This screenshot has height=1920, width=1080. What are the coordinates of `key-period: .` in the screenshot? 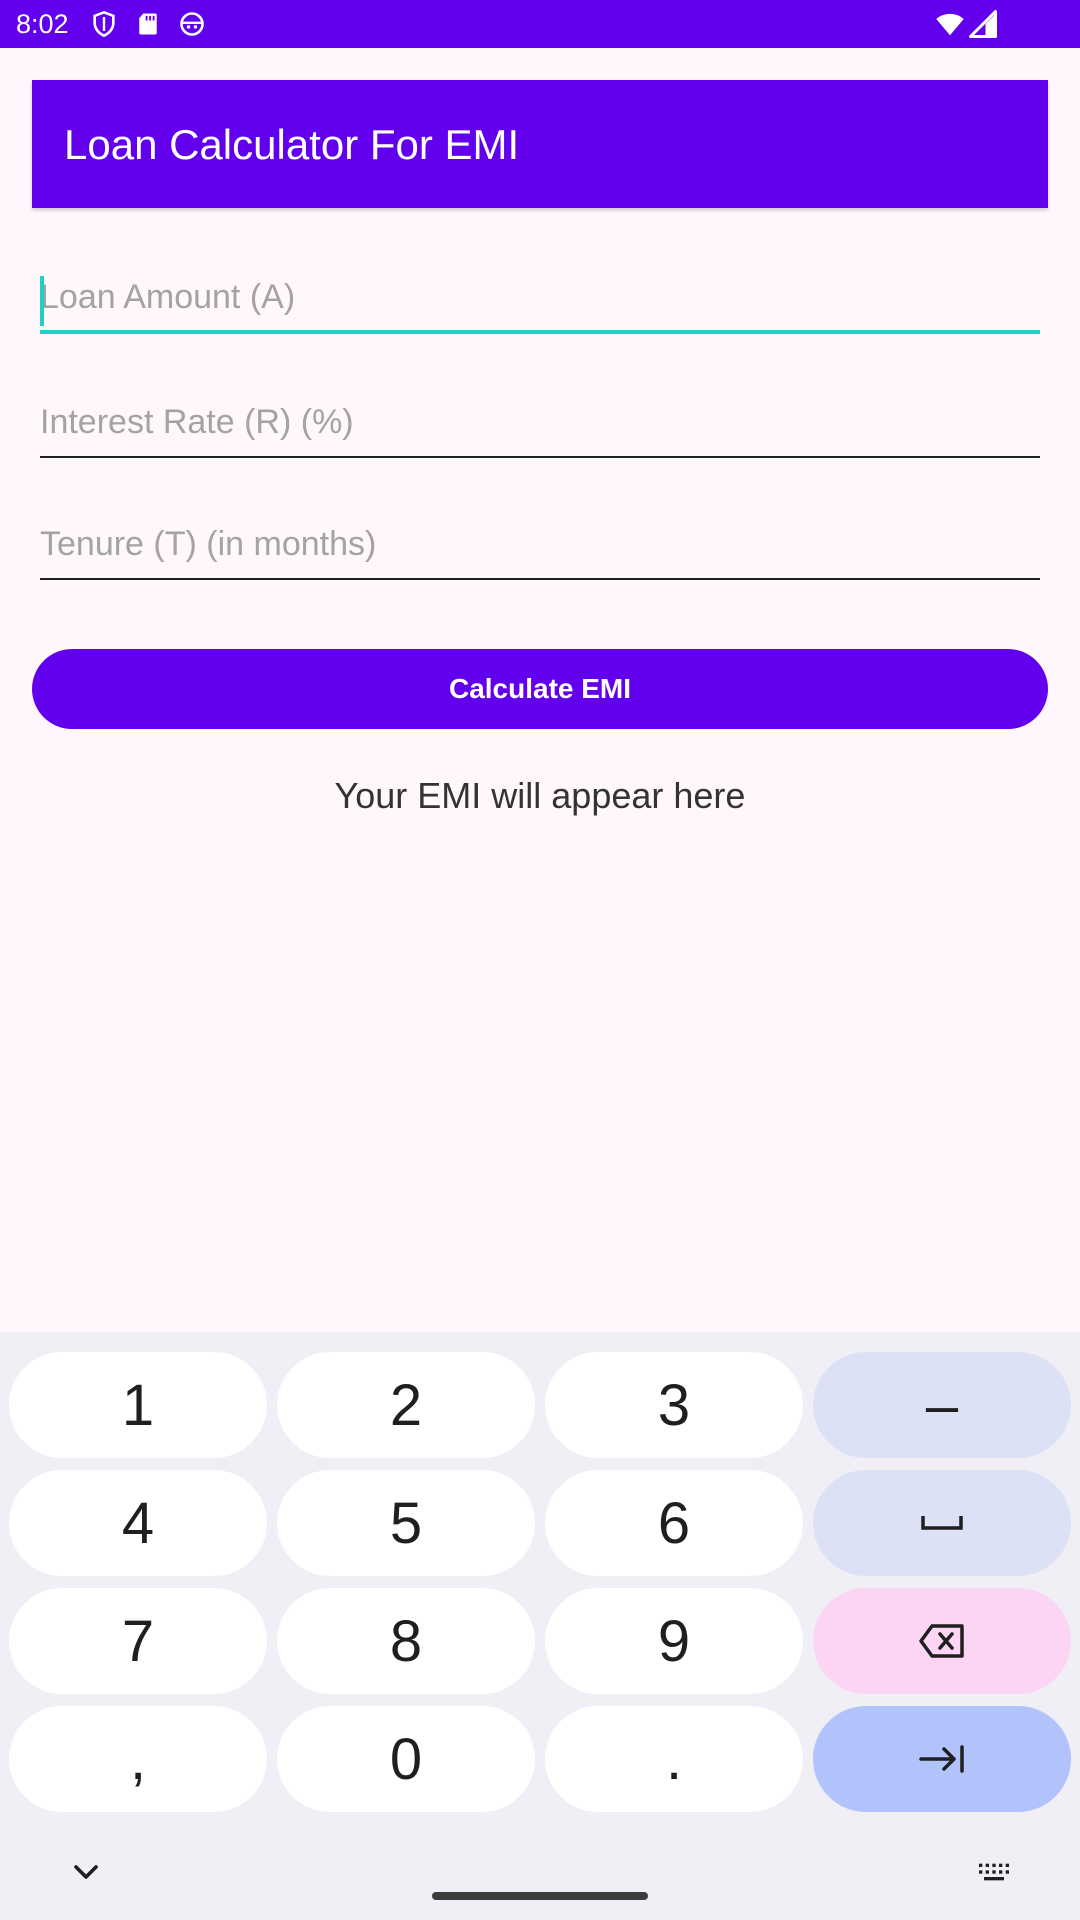 It's located at (674, 1759).